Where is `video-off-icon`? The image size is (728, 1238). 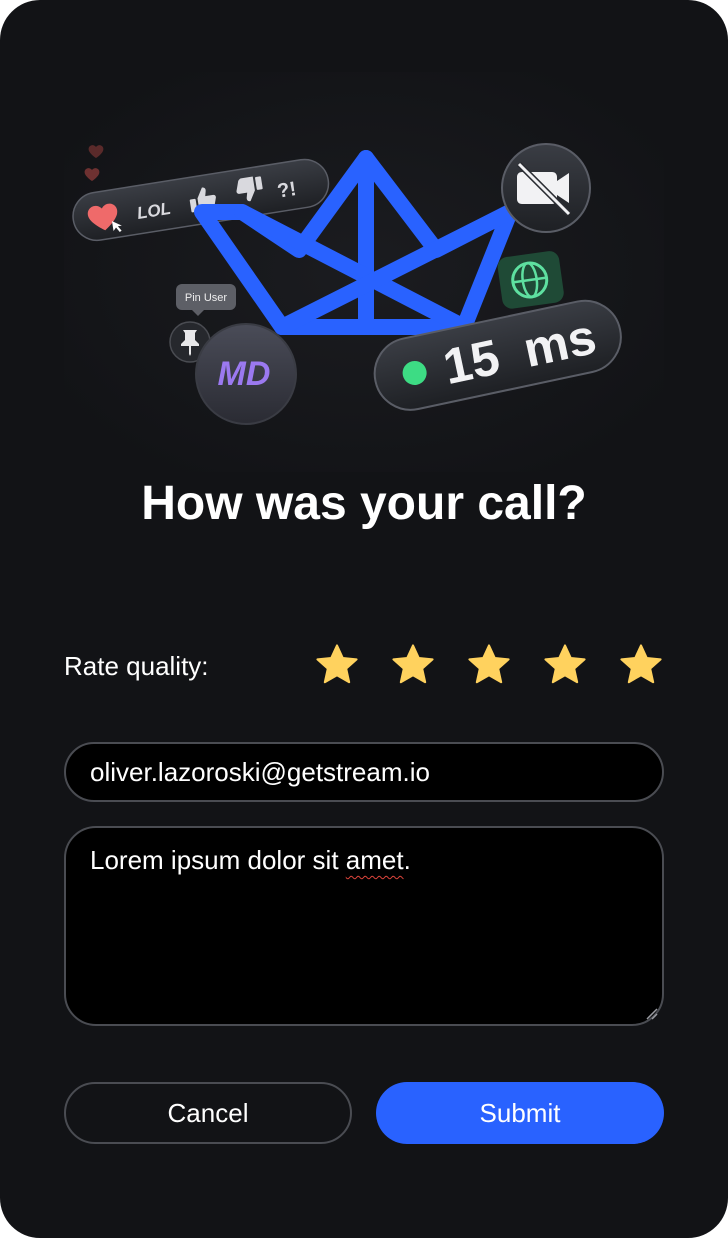 video-off-icon is located at coordinates (546, 188).